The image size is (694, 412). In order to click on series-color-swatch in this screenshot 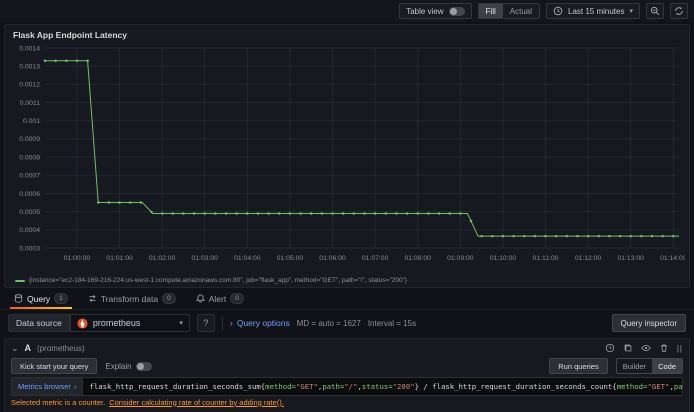, I will do `click(20, 280)`.